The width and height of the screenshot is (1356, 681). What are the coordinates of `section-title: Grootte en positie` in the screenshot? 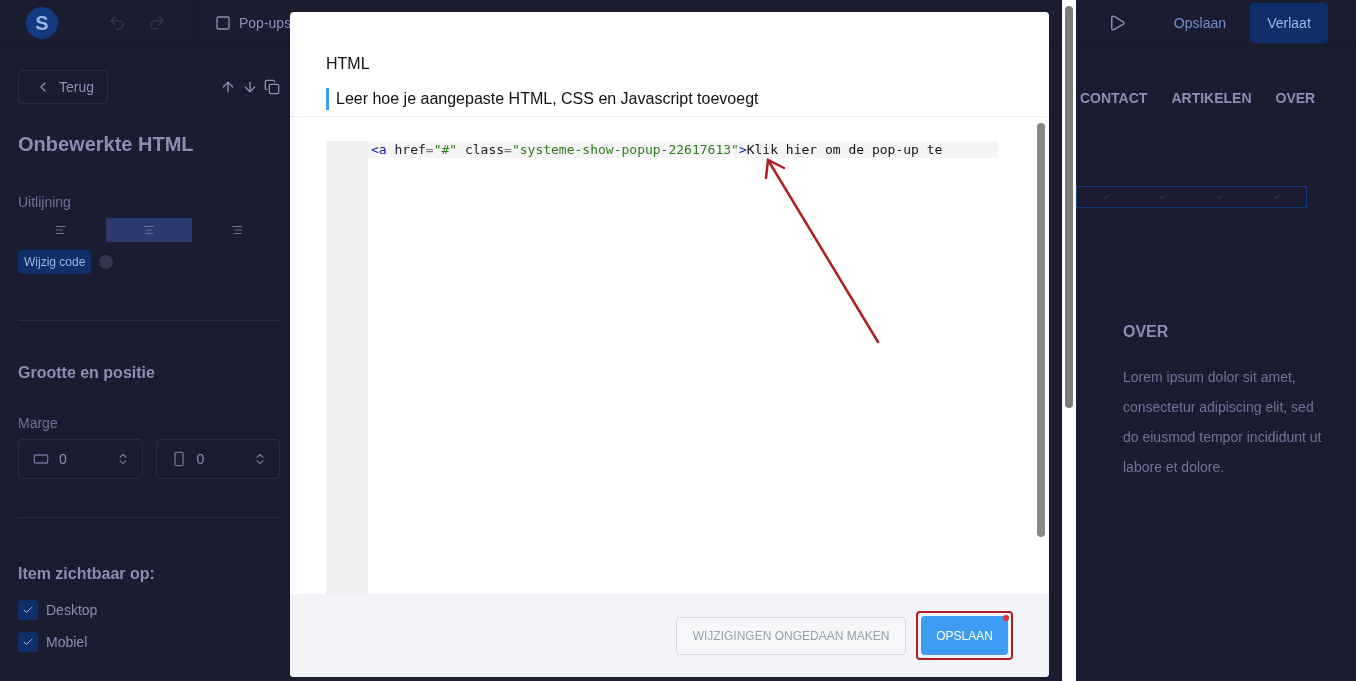 It's located at (87, 373).